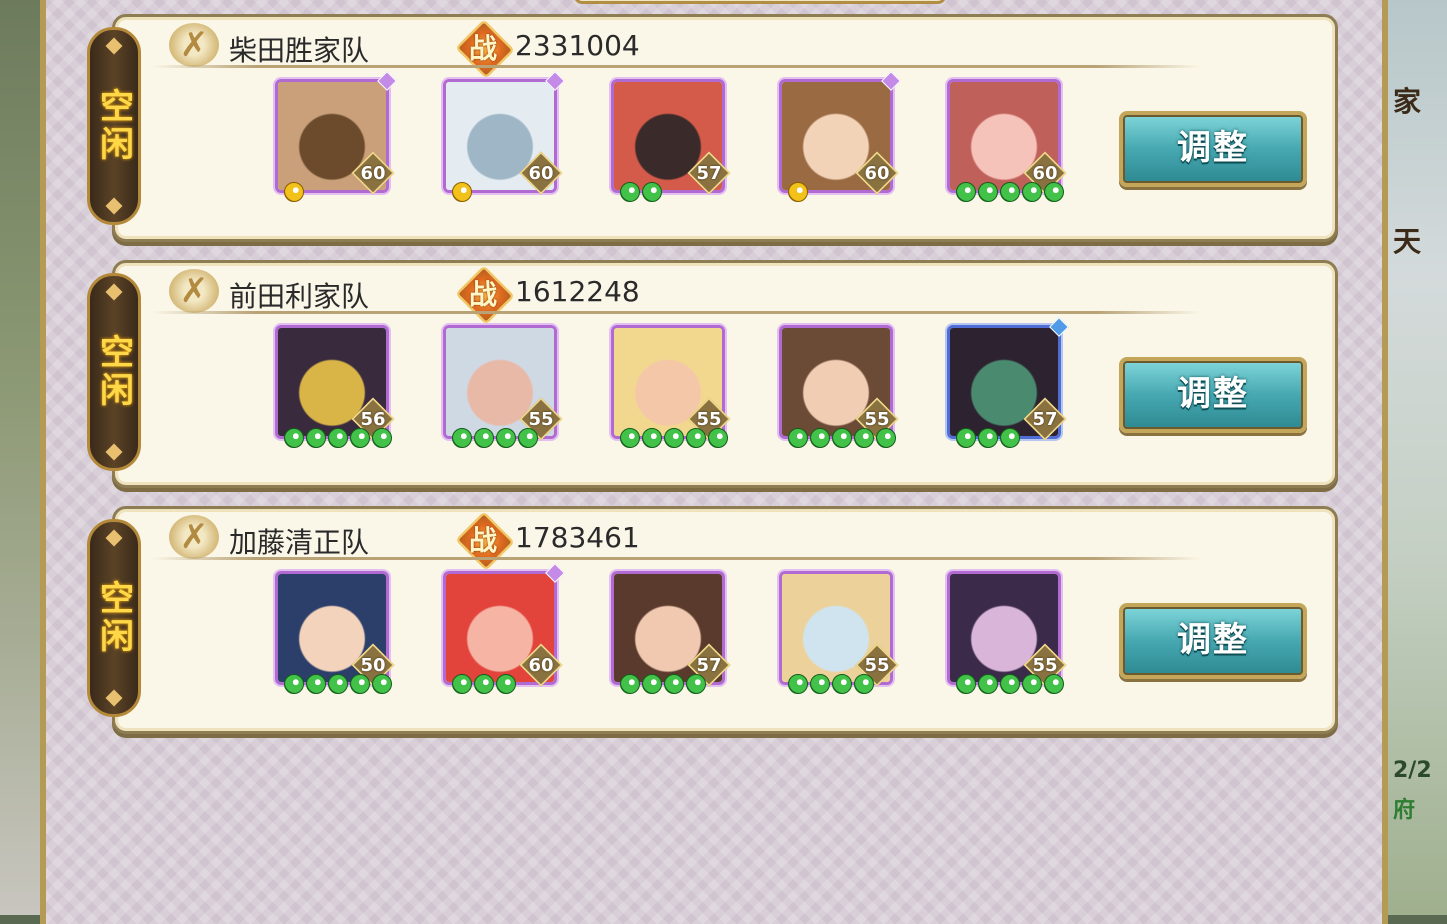  Describe the element at coordinates (1404, 810) in the screenshot. I see `side-label-fu: 府` at that location.